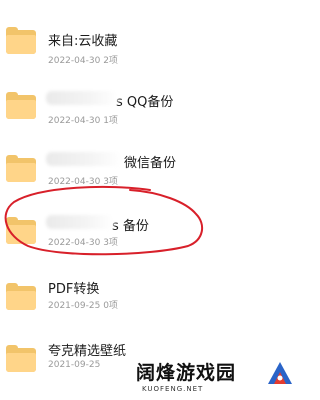 The height and width of the screenshot is (400, 320). Describe the element at coordinates (110, 121) in the screenshot. I see `folder-count: 1项` at that location.